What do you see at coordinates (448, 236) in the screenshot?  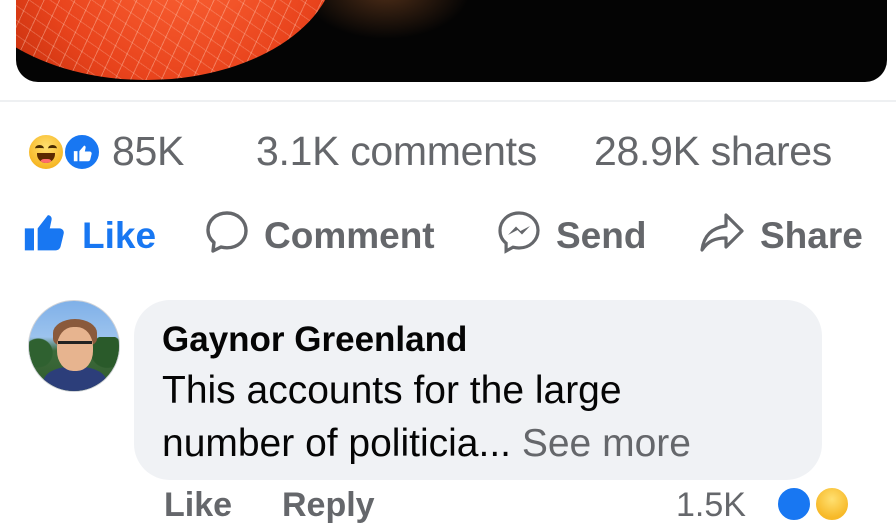 I see `post-actions: Like Comment Send Share` at bounding box center [448, 236].